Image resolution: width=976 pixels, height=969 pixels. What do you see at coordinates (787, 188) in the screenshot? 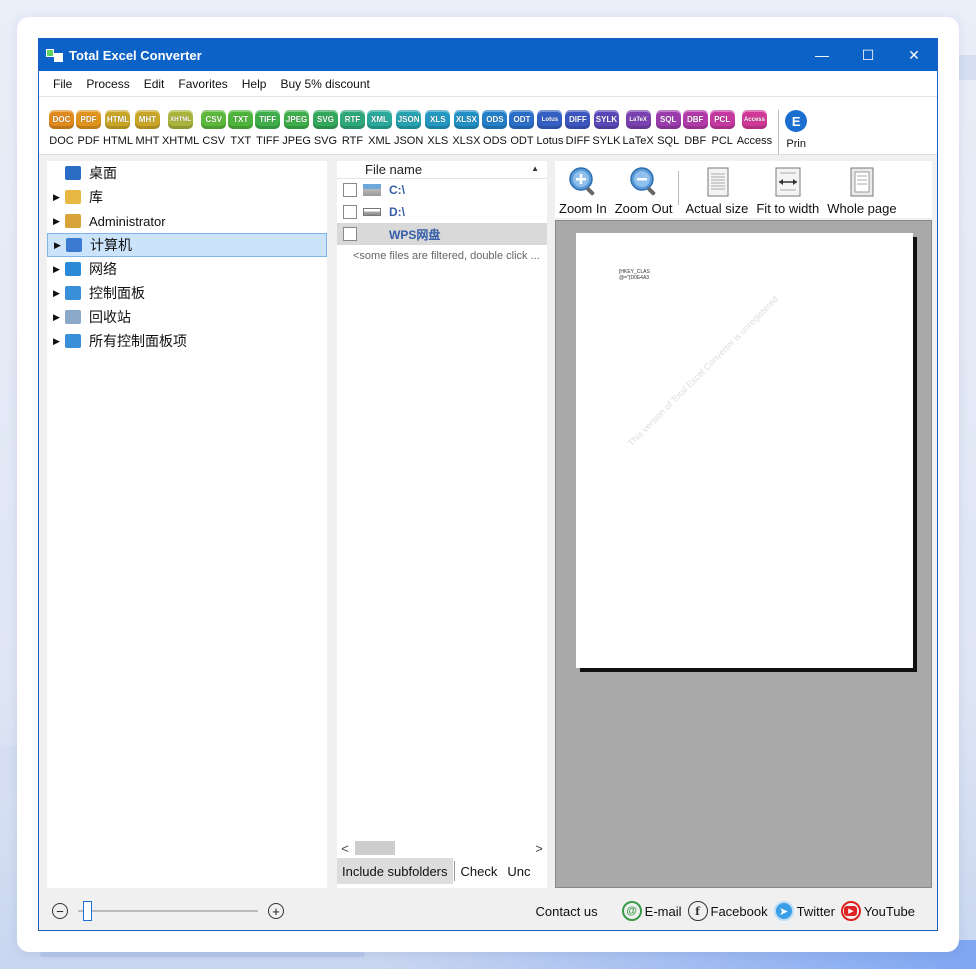
I see `fit-to-width-button: Fit to width` at bounding box center [787, 188].